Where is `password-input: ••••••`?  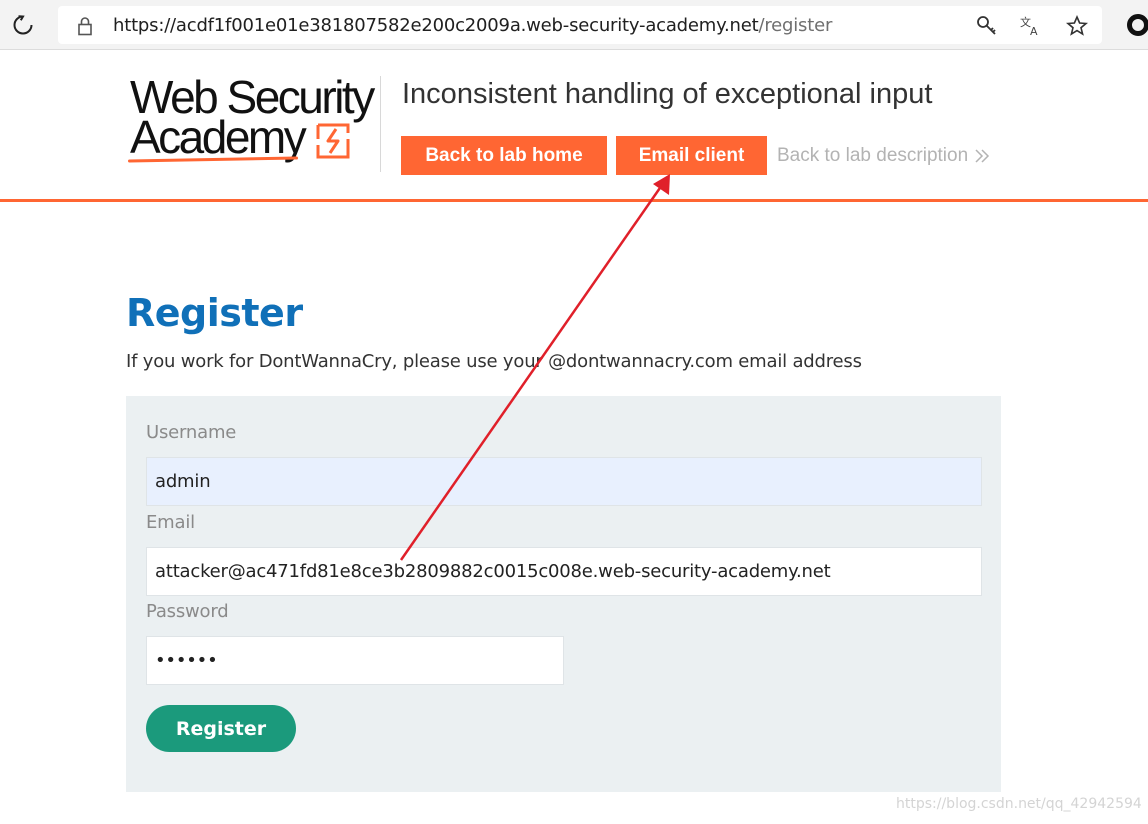
password-input: •••••• is located at coordinates (355, 660).